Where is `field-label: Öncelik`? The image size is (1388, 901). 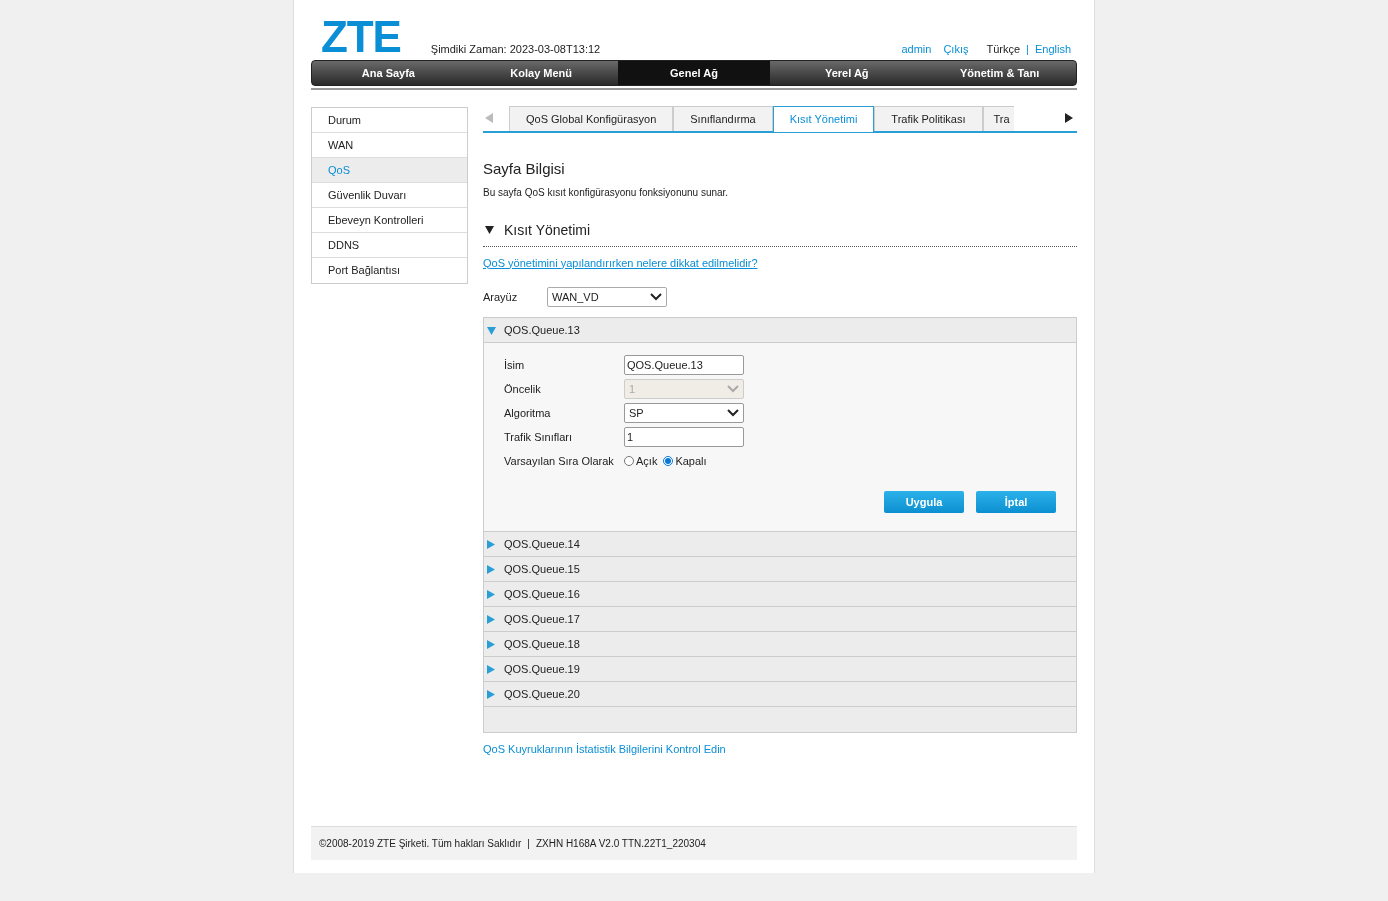 field-label: Öncelik is located at coordinates (523, 389).